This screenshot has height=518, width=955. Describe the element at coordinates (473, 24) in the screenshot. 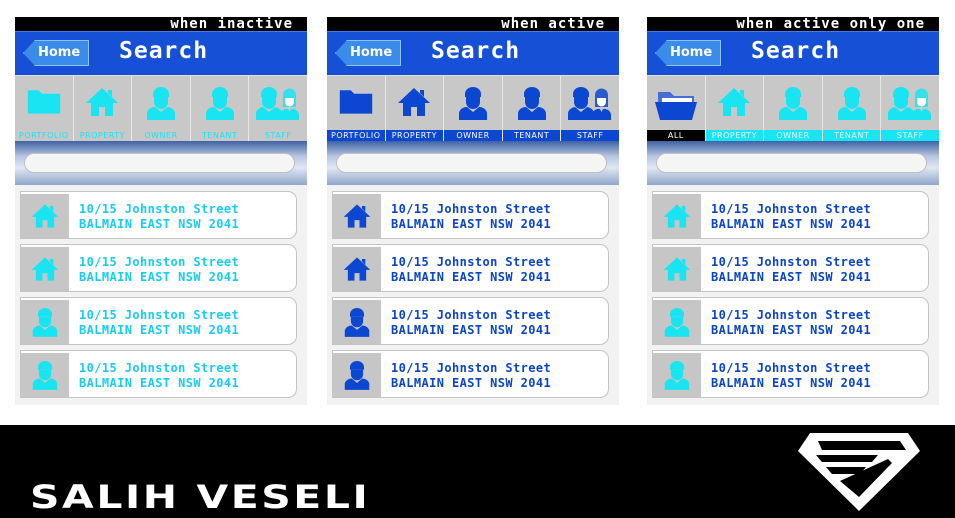

I see `panel-caption: when active` at that location.